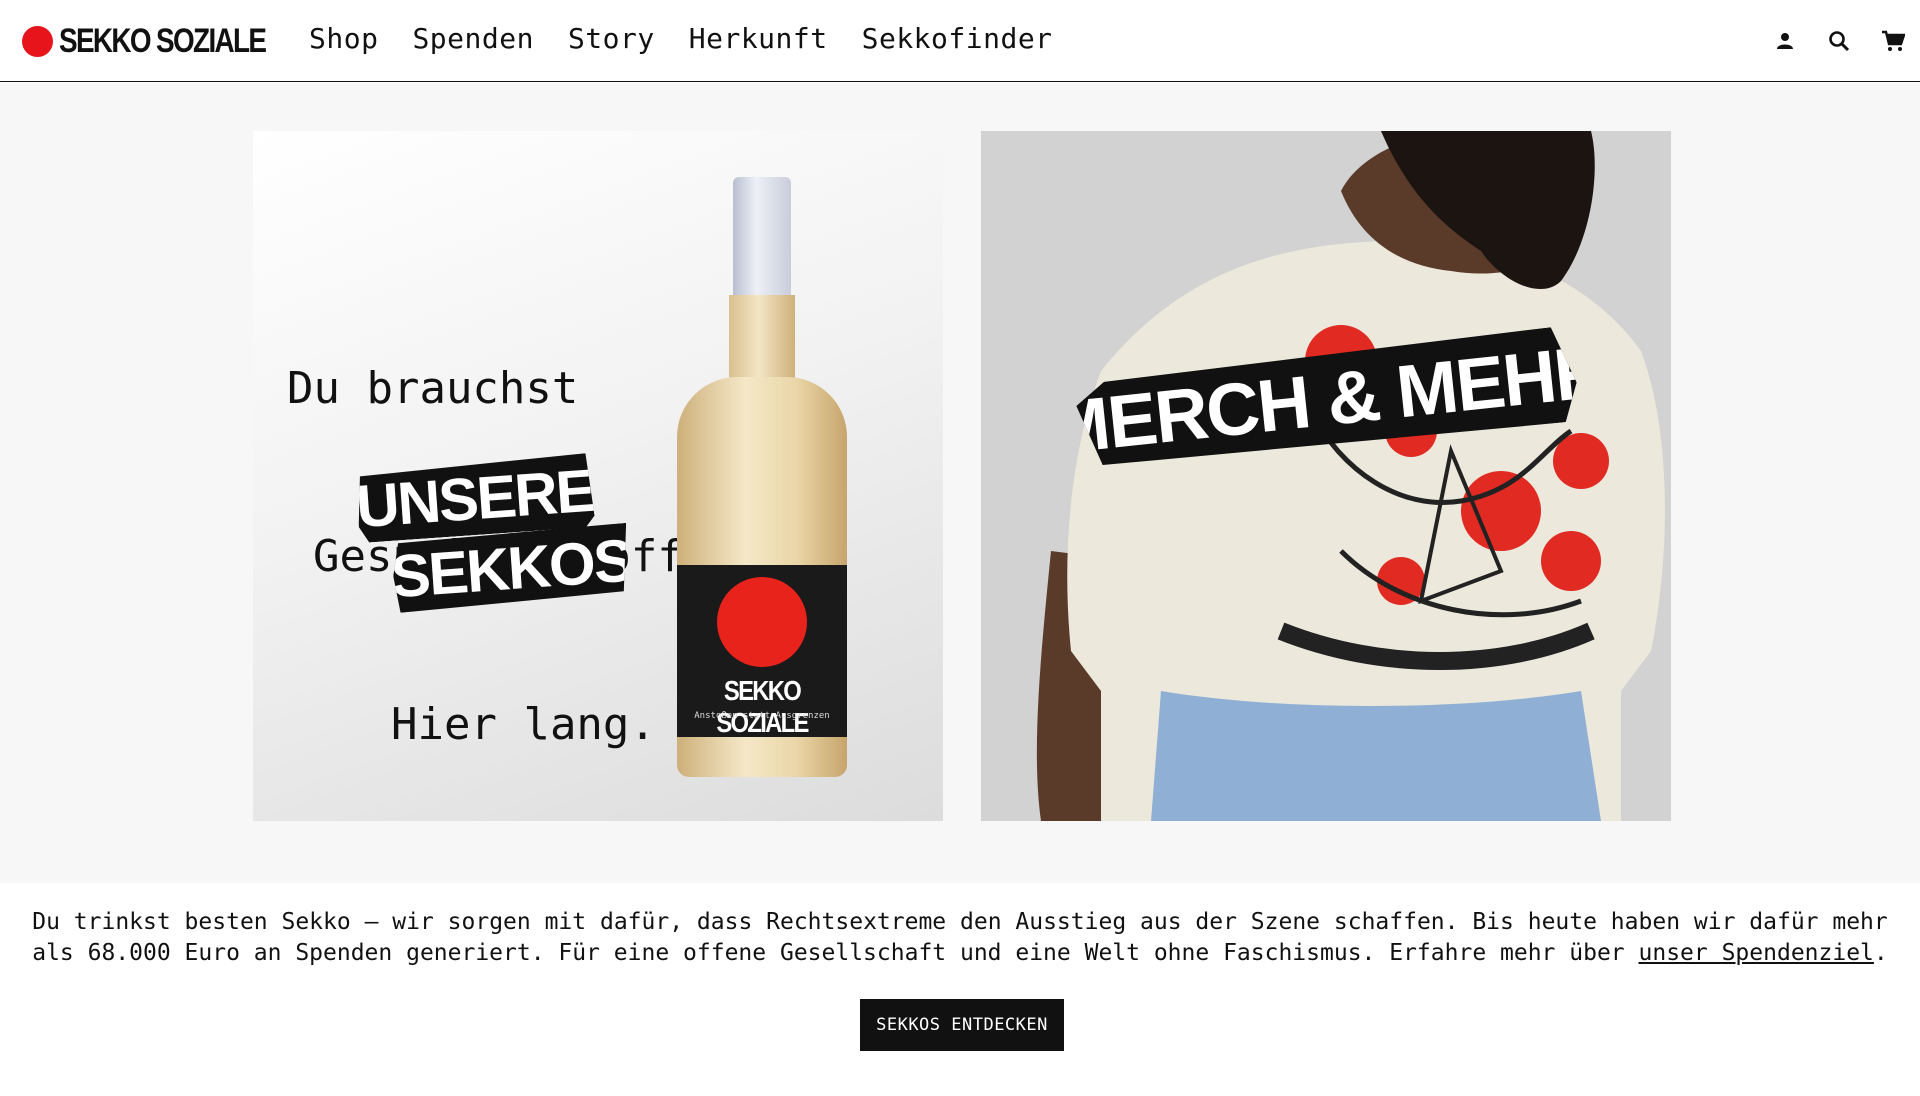 The image size is (1920, 1096). I want to click on brand-logo: SEKKO SOZIALE, so click(166, 40).